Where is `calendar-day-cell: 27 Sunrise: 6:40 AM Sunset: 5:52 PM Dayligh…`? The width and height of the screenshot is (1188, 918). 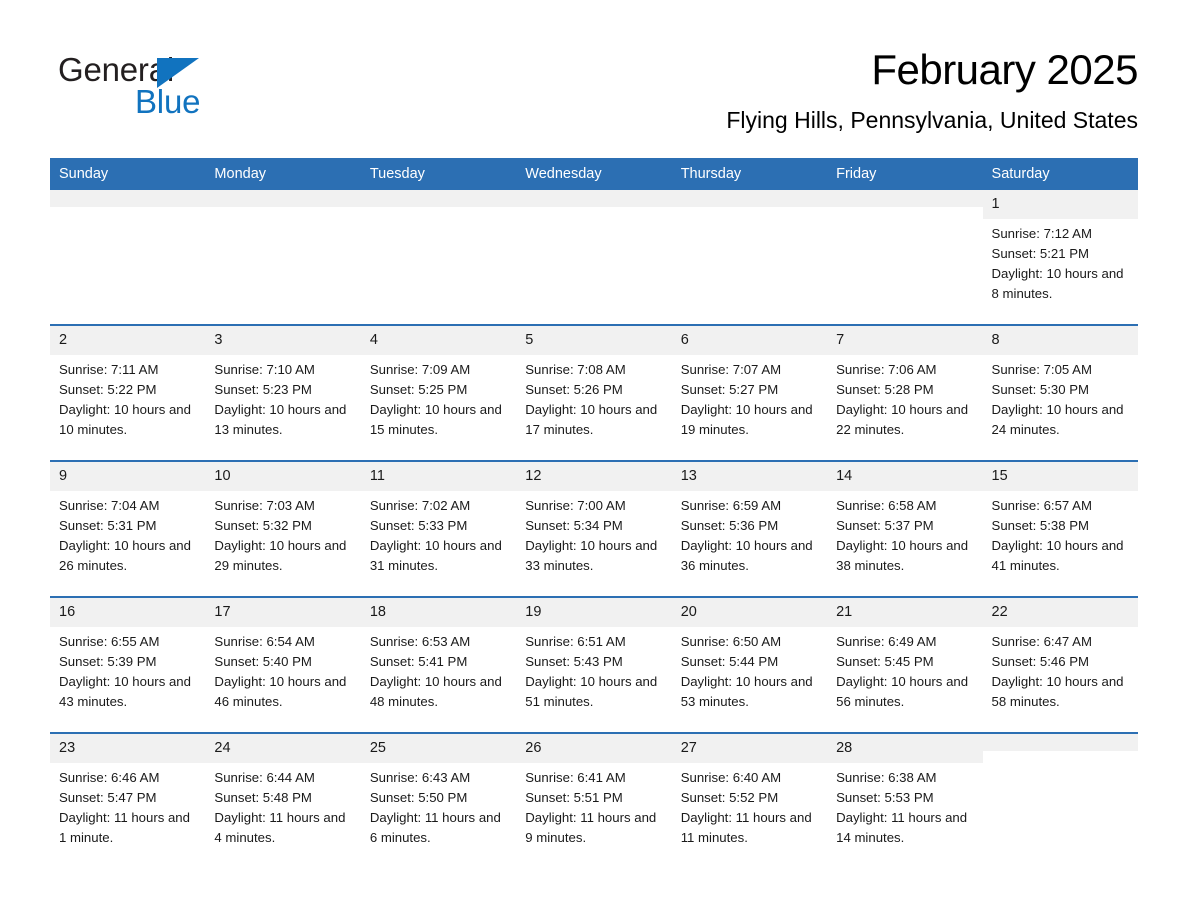
calendar-day-cell: 27 Sunrise: 6:40 AM Sunset: 5:52 PM Dayligh… is located at coordinates (749, 800).